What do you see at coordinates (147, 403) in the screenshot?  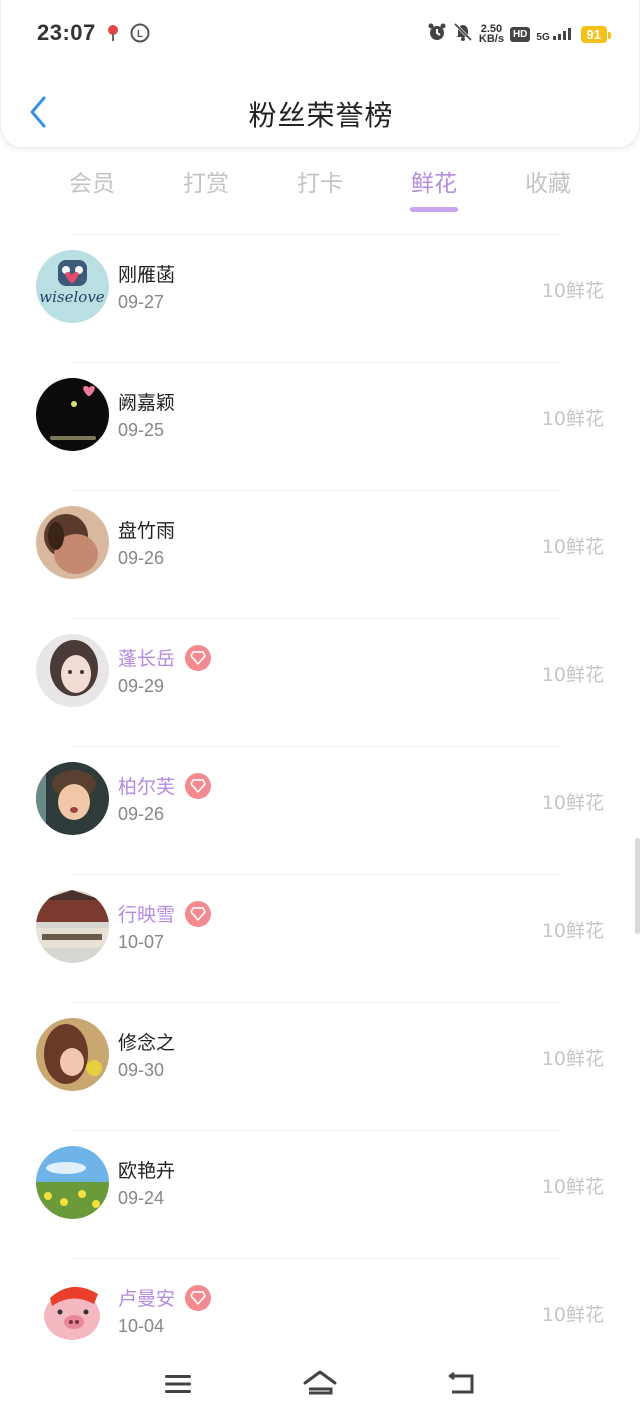 I see `fan-name: 阙嘉颖` at bounding box center [147, 403].